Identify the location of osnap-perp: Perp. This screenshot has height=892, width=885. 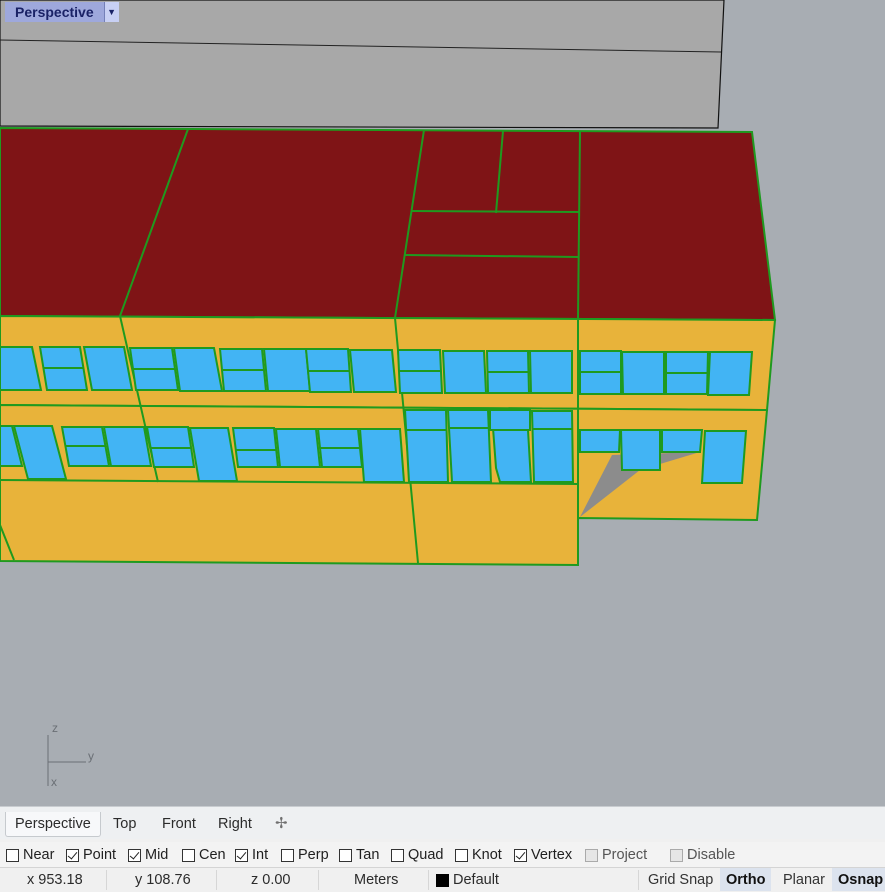
(305, 855).